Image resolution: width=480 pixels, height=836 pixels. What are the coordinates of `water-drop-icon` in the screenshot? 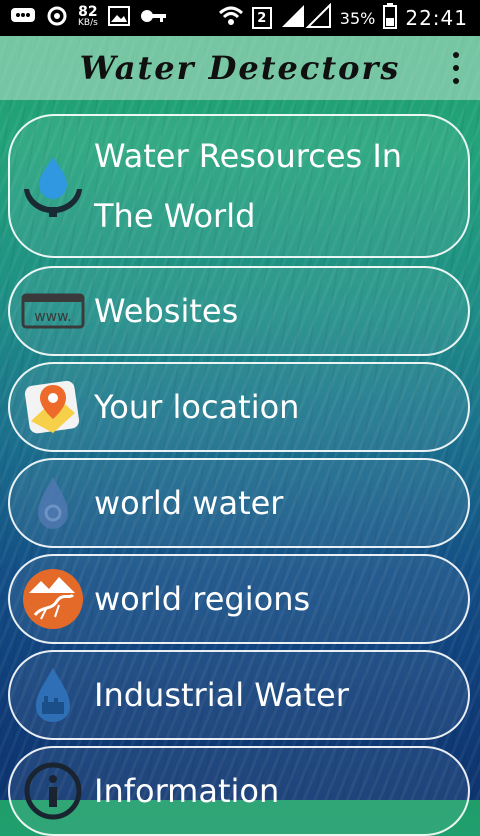 It's located at (53, 503).